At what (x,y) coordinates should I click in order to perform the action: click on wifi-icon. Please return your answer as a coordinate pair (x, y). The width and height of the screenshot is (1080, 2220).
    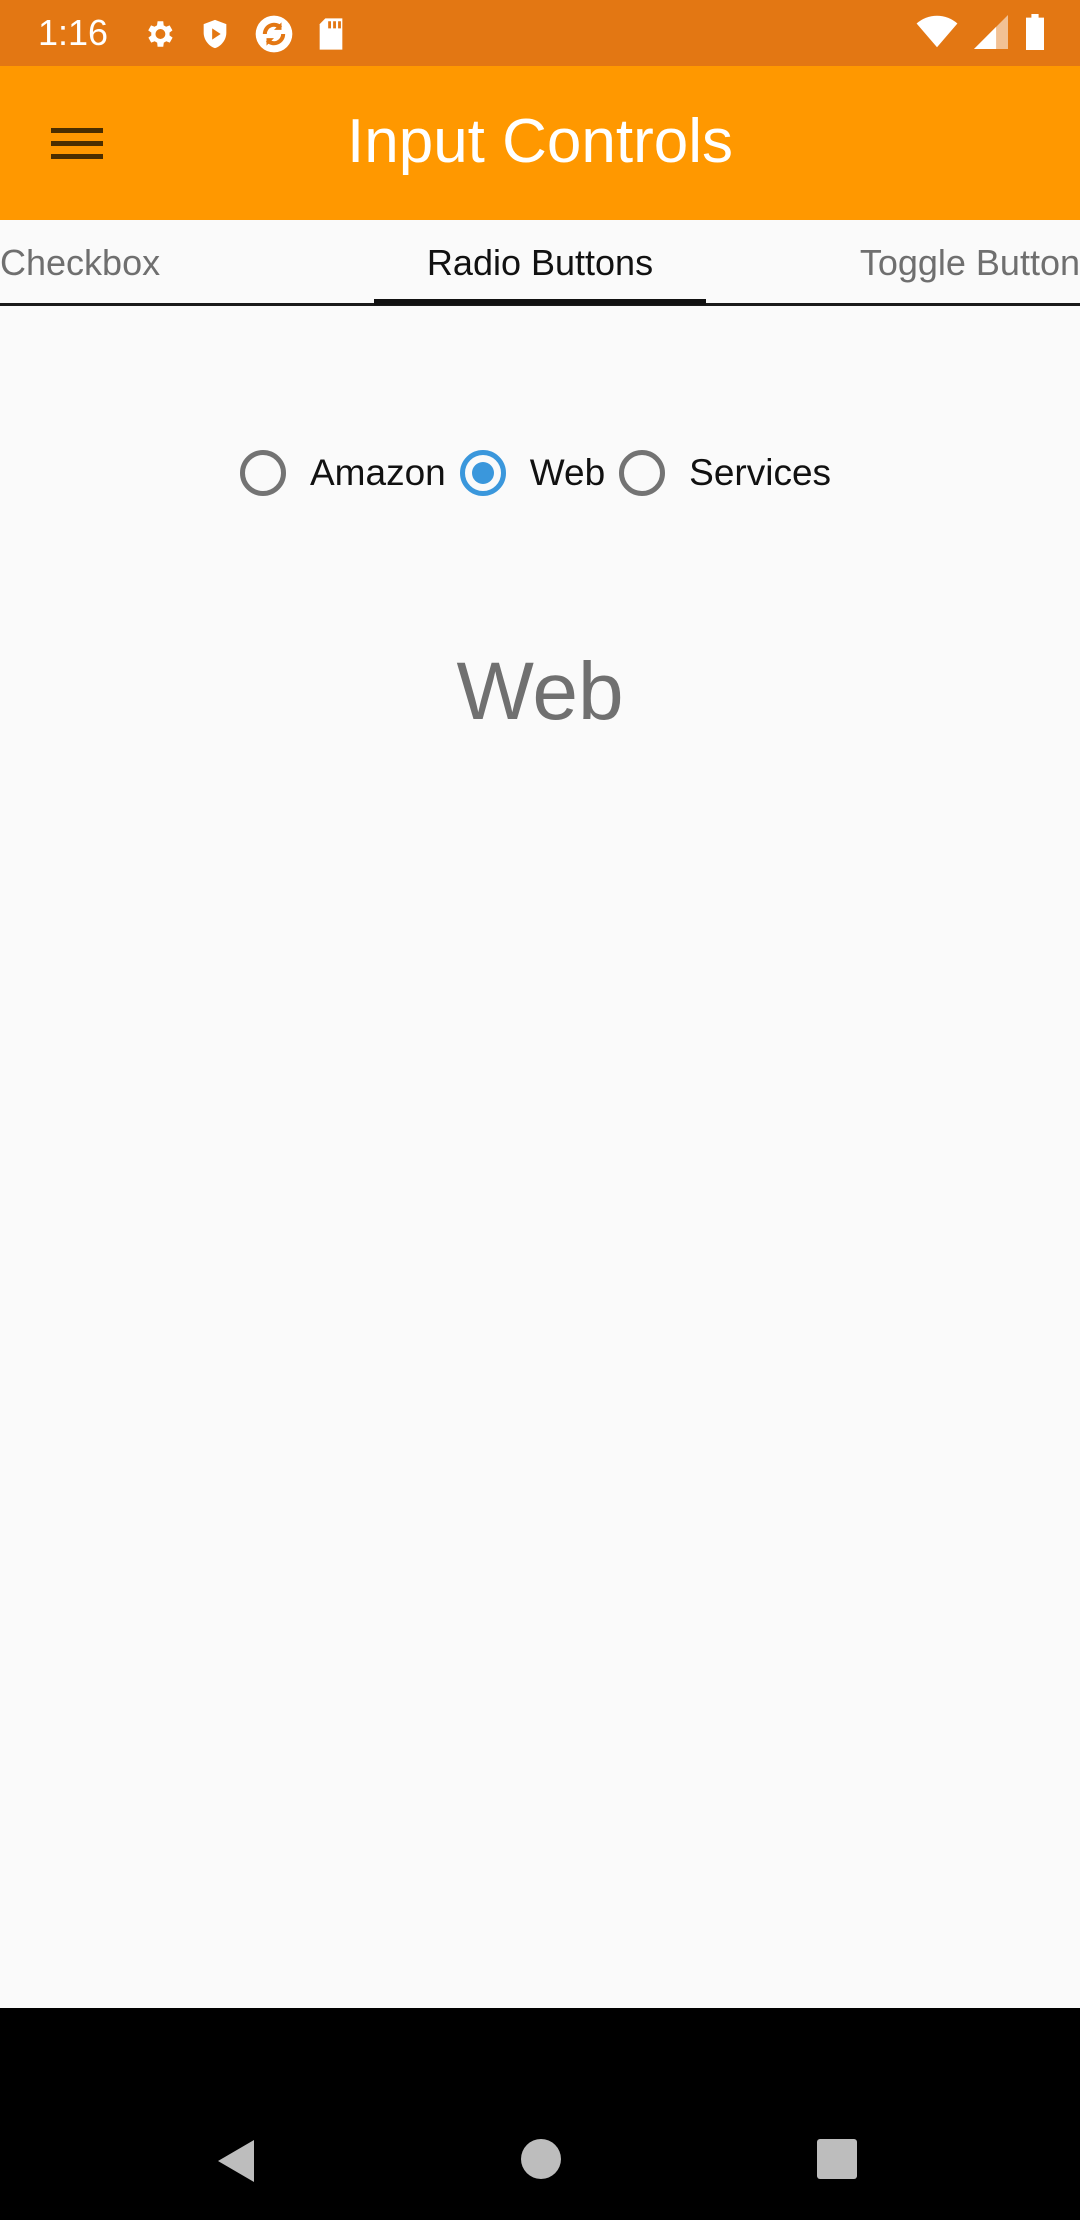
    Looking at the image, I should click on (937, 32).